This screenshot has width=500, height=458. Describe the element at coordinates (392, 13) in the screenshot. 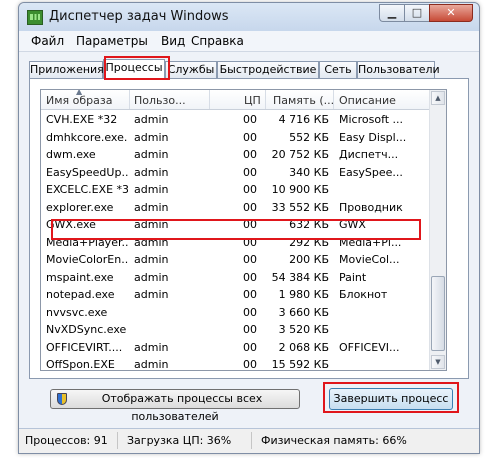

I see `minimize-button: ▁` at that location.